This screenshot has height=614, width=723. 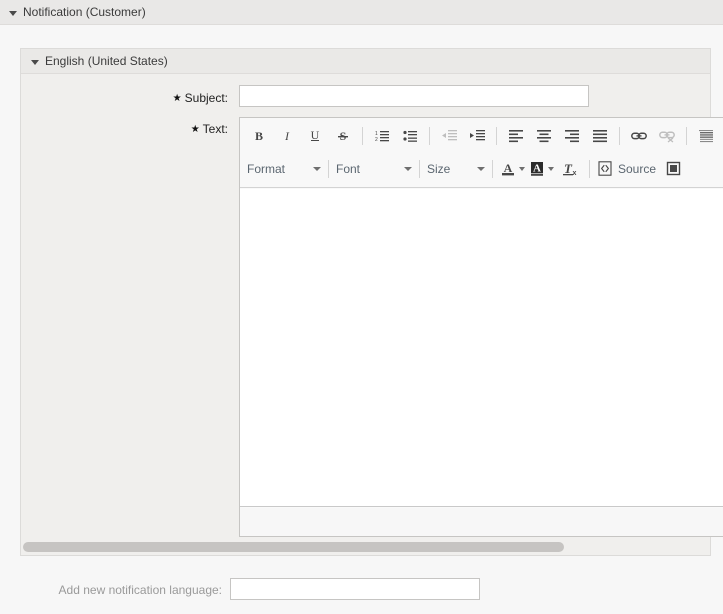 What do you see at coordinates (541, 169) in the screenshot?
I see `background-color-icon: A` at bounding box center [541, 169].